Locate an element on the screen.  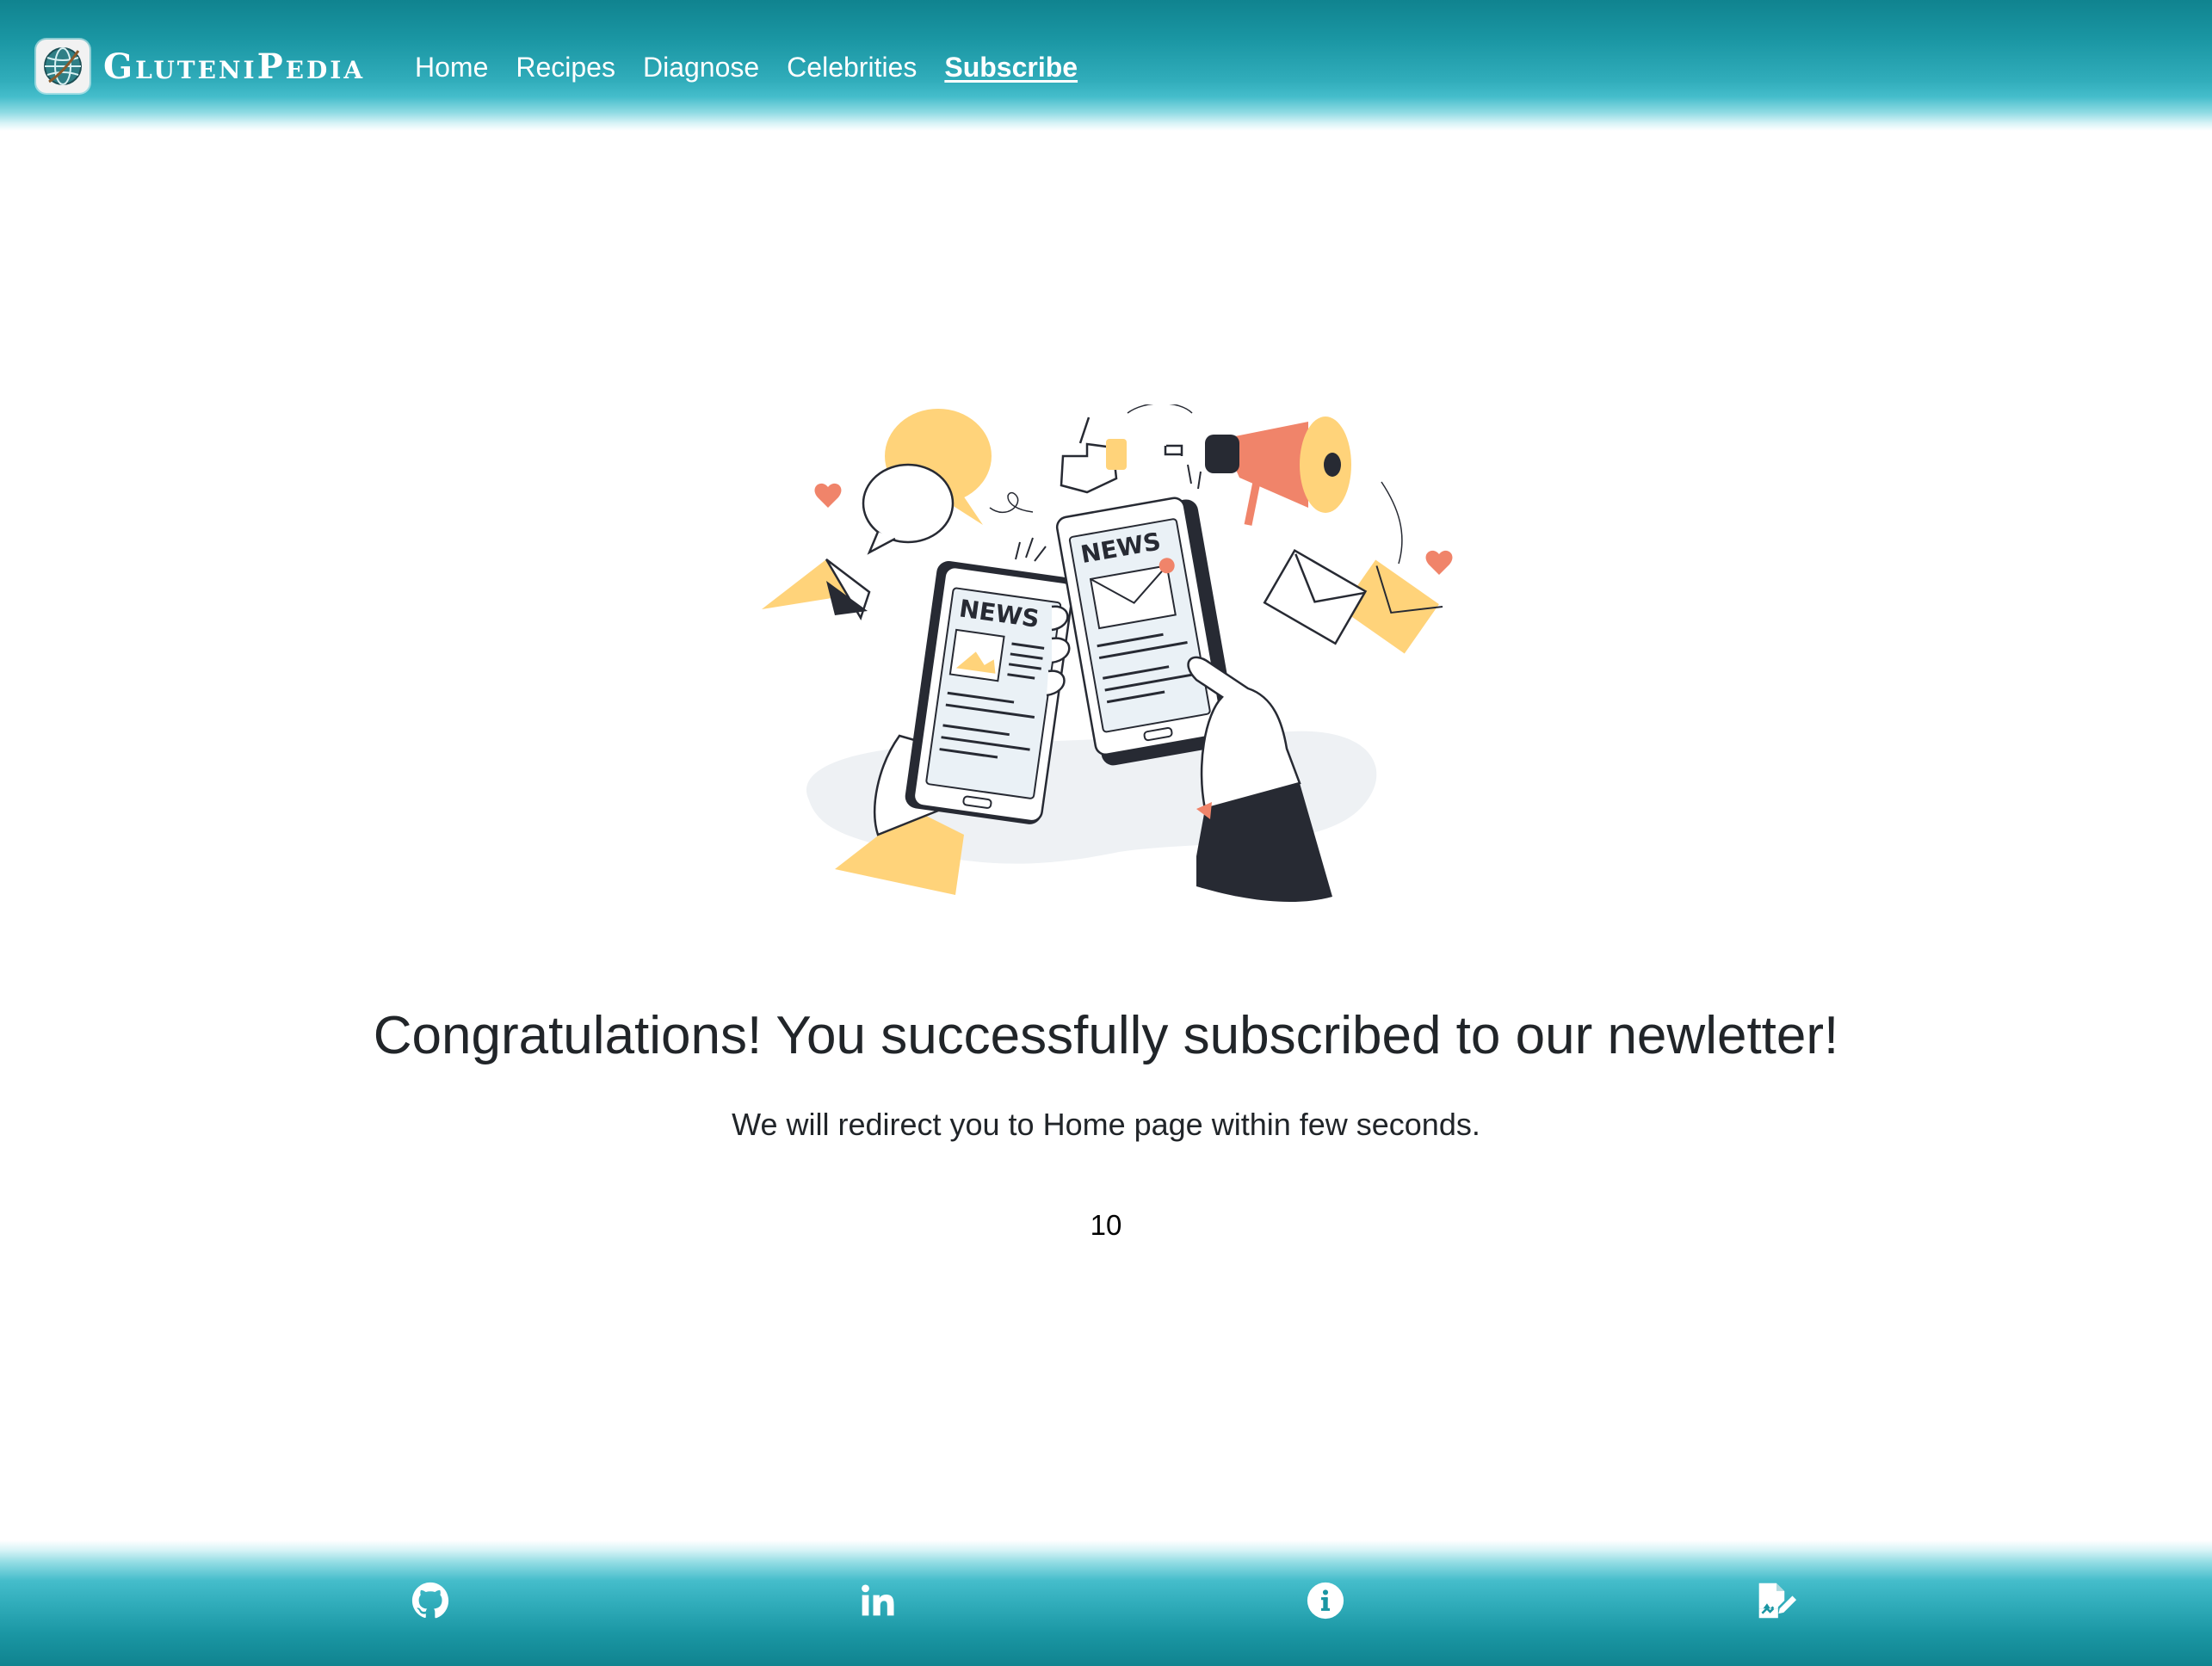
nav-item-recipes: Recipes is located at coordinates (566, 67).